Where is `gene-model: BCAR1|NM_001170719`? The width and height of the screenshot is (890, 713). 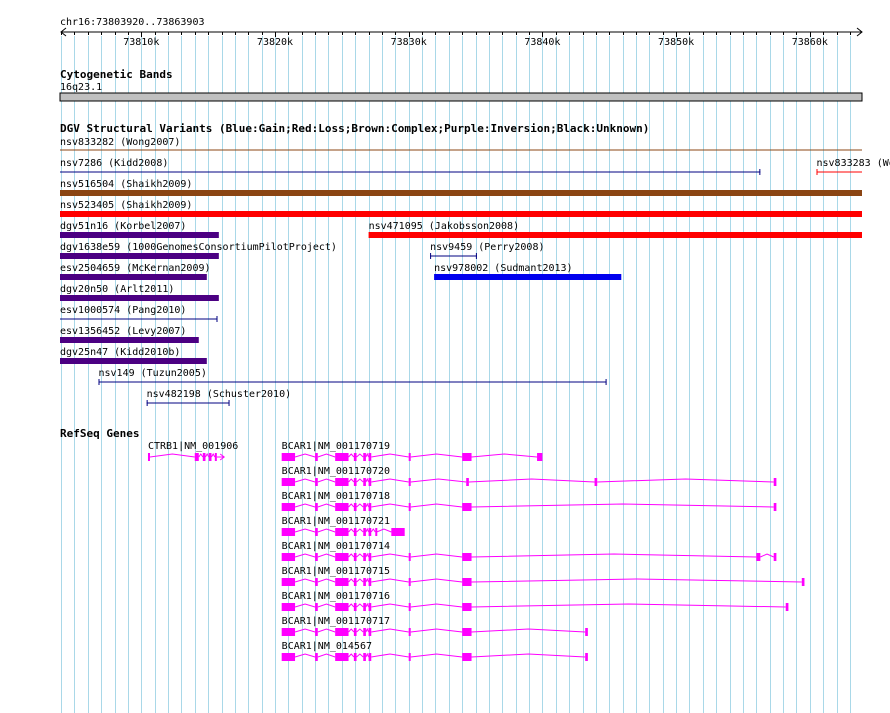
gene-model: BCAR1|NM_001170719 is located at coordinates (412, 451).